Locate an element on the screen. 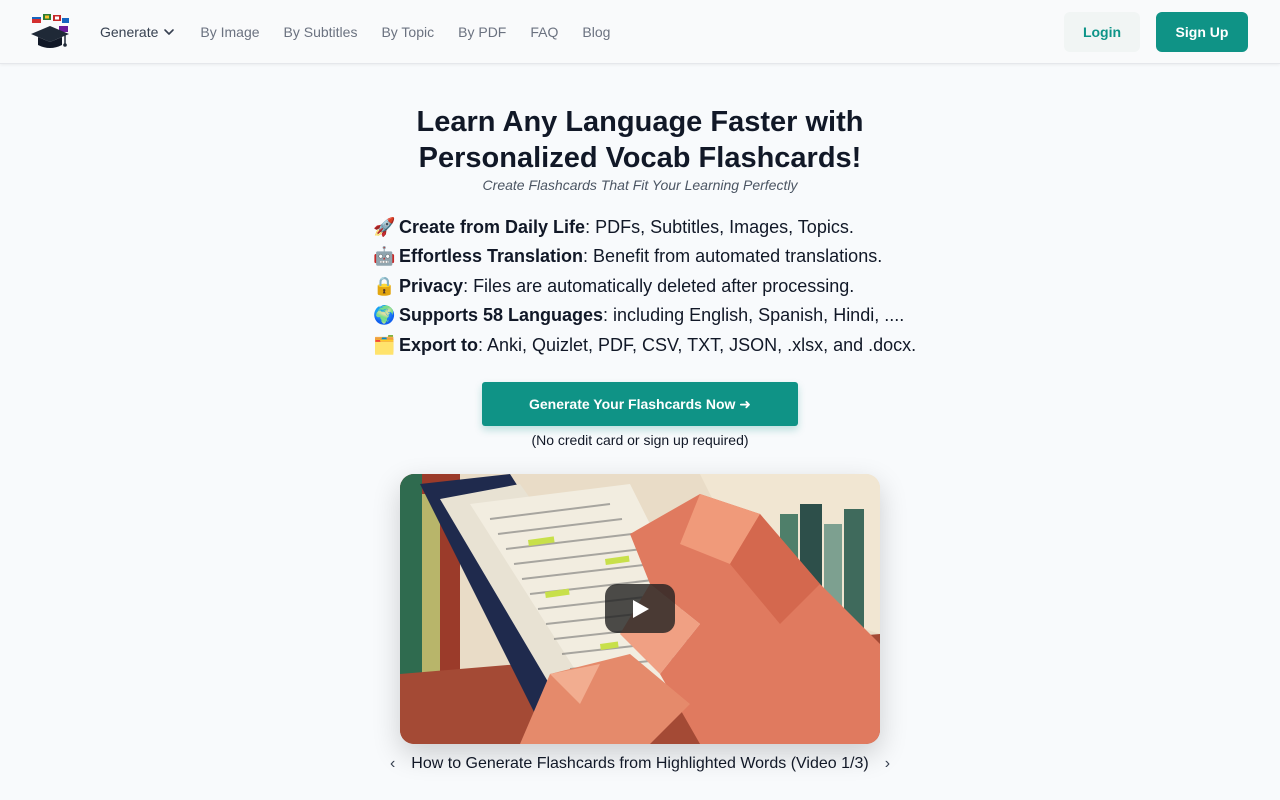 This screenshot has height=800, width=1280. video-player is located at coordinates (640, 609).